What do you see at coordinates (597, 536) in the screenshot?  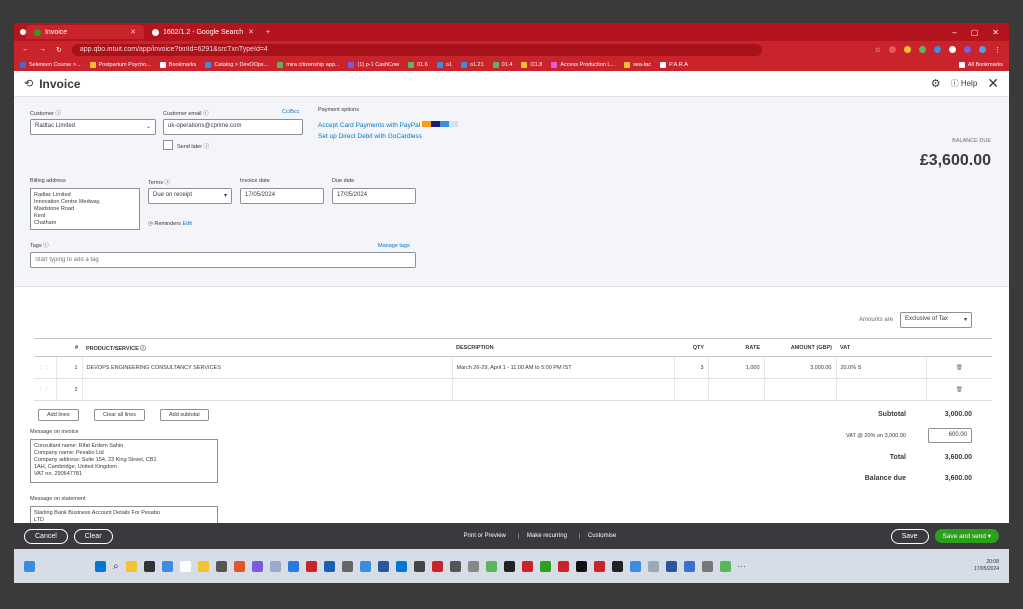 I see `customise-link: Customise` at bounding box center [597, 536].